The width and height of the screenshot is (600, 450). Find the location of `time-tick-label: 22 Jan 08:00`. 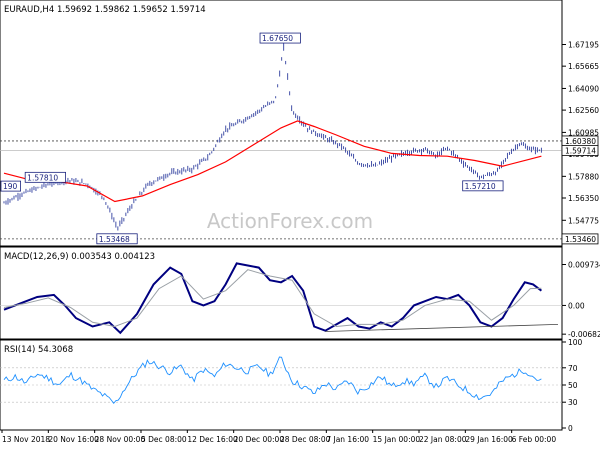

time-tick-label: 22 Jan 08:00 is located at coordinates (443, 439).